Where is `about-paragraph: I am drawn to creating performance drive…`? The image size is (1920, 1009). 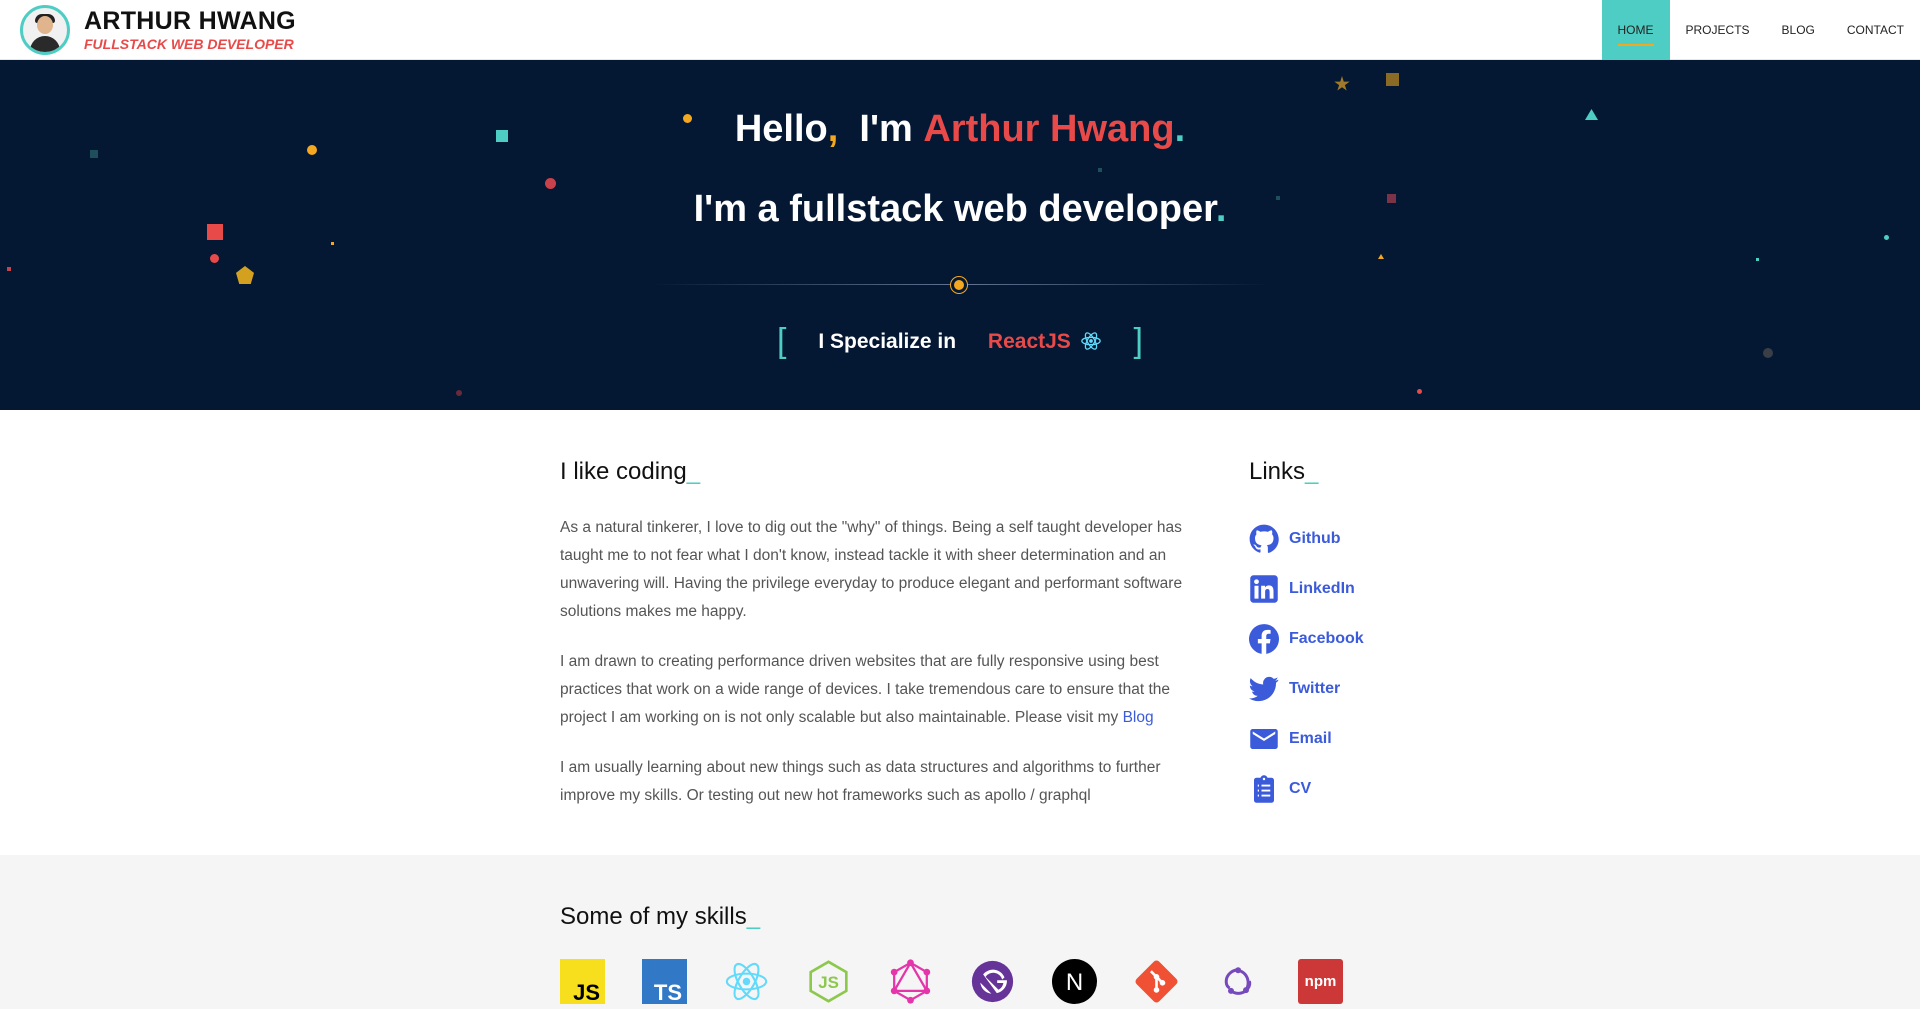 about-paragraph: I am drawn to creating performance drive… is located at coordinates (865, 689).